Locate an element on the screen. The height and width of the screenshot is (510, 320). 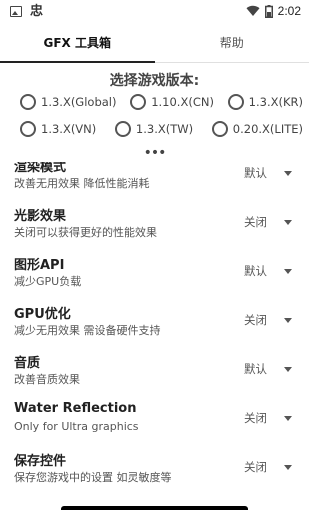
setting-title: GPU优化 is located at coordinates (42, 314).